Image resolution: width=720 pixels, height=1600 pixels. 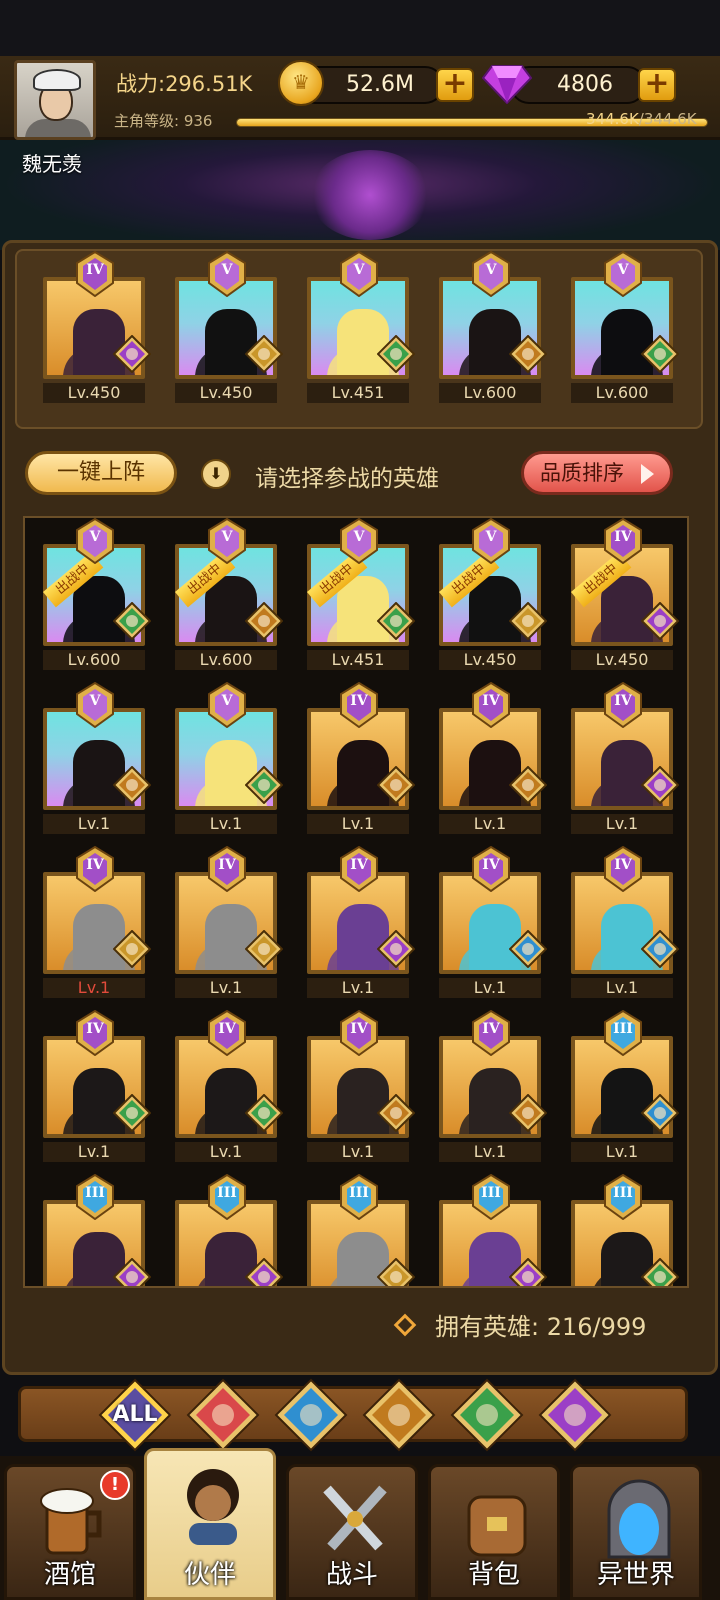 What do you see at coordinates (493, 594) in the screenshot?
I see `hero-card: 出战中 V Lv.450` at bounding box center [493, 594].